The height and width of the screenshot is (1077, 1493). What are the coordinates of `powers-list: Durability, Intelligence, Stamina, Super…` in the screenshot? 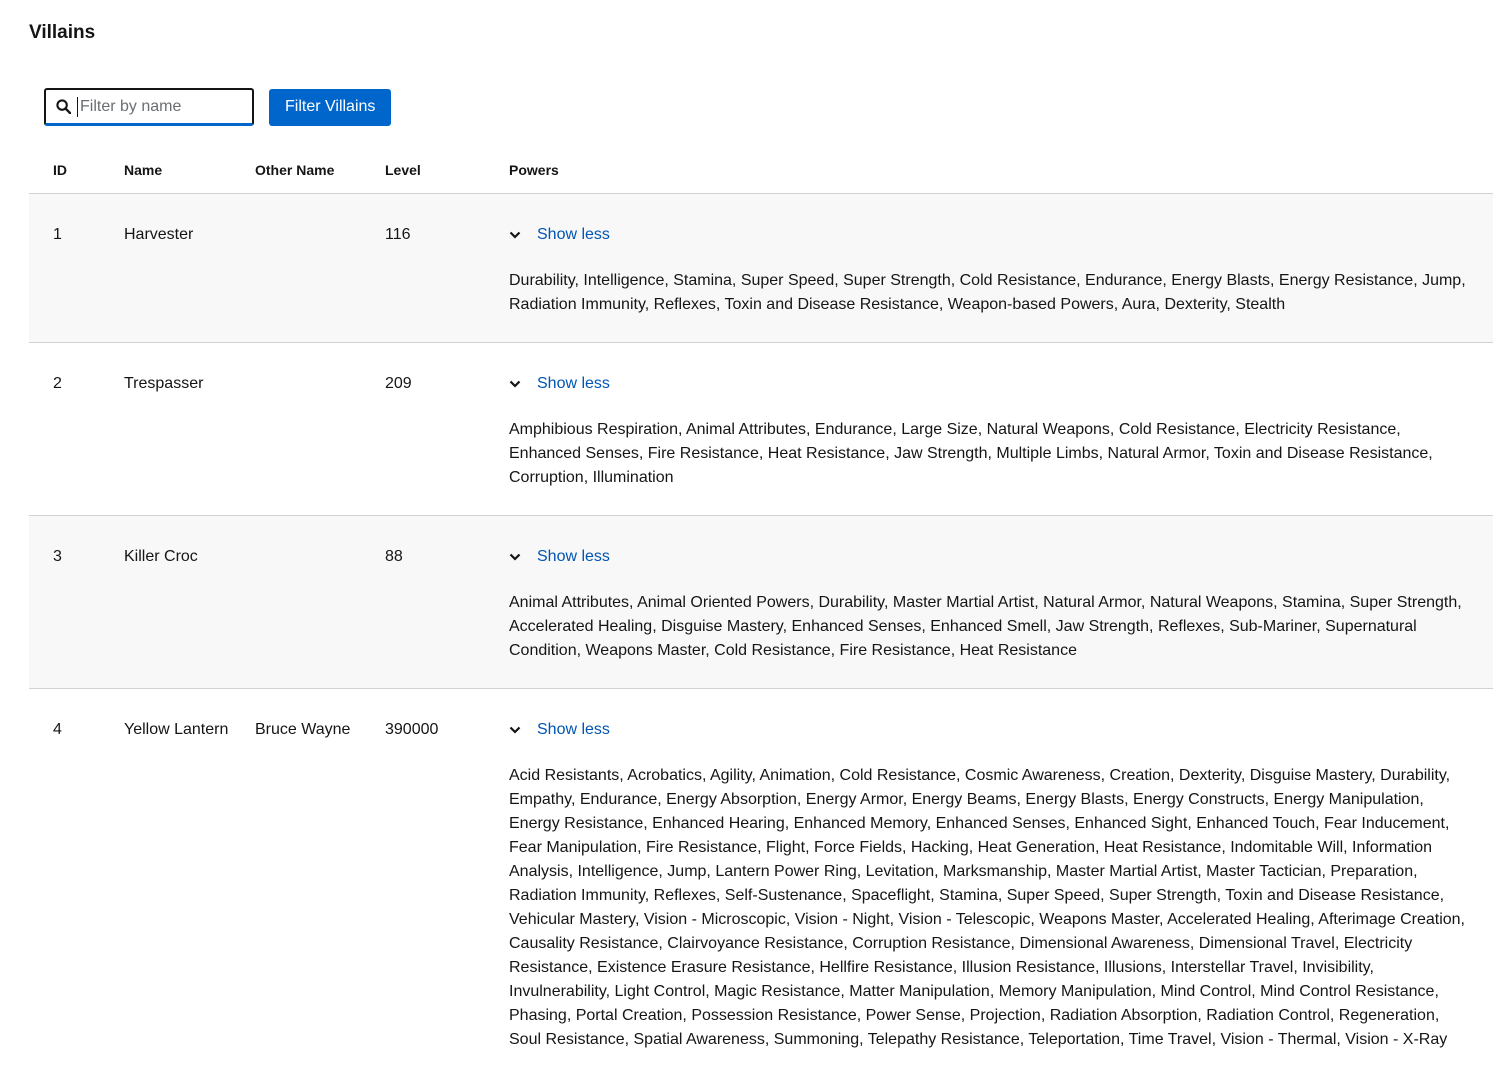 It's located at (1001, 293).